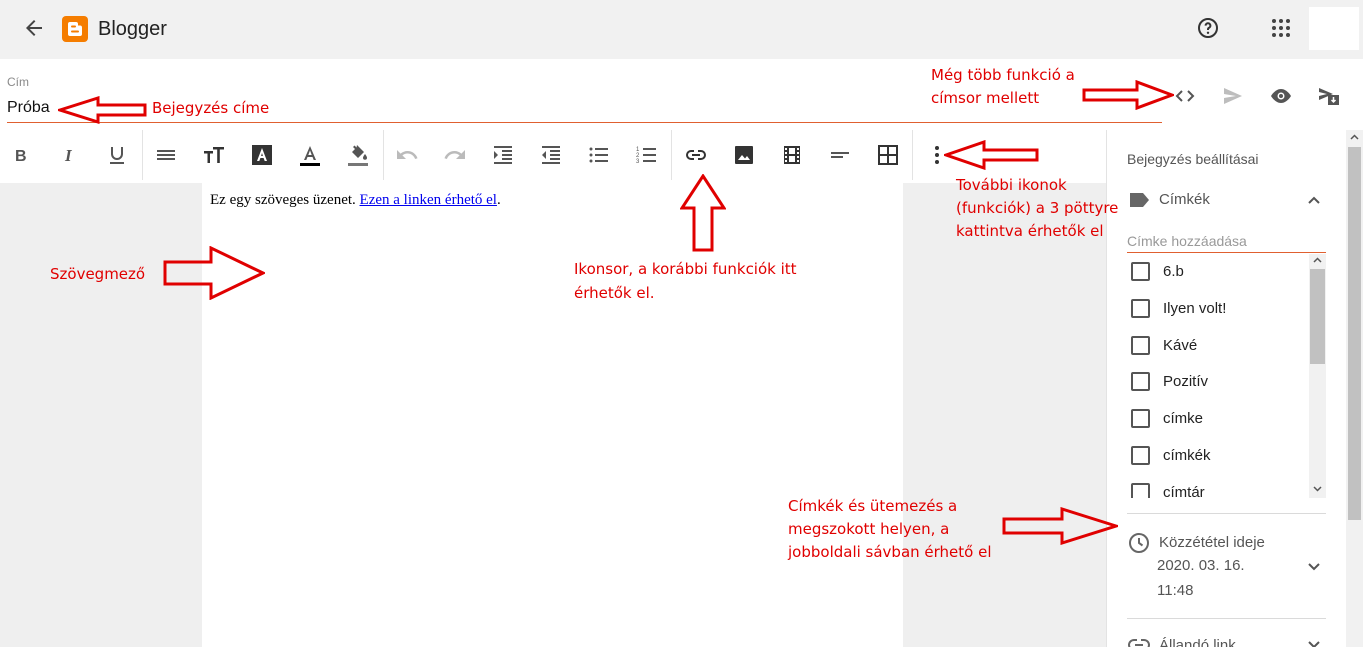  What do you see at coordinates (1186, 381) in the screenshot?
I see `tag-label: Pozitív` at bounding box center [1186, 381].